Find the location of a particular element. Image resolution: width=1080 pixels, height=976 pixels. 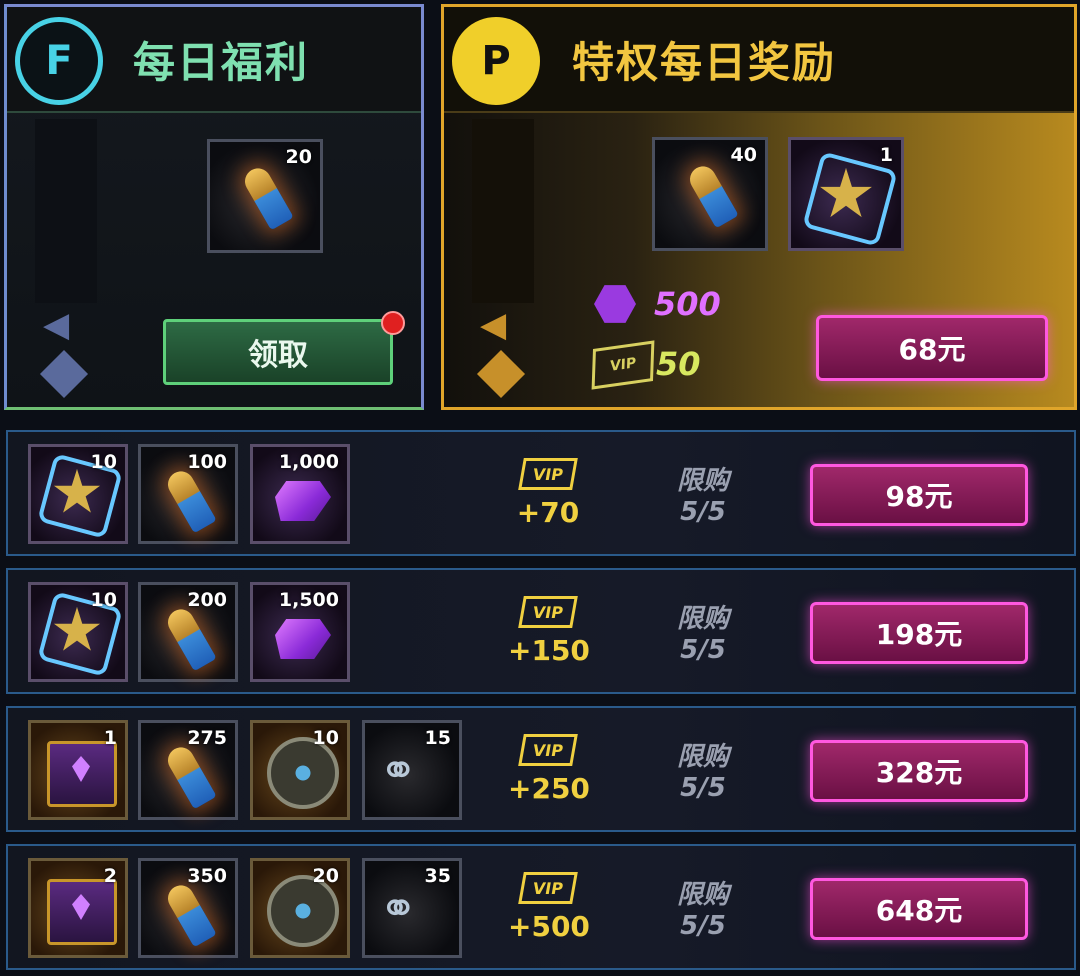

vip-bonus: VIP +150 is located at coordinates (549, 631).